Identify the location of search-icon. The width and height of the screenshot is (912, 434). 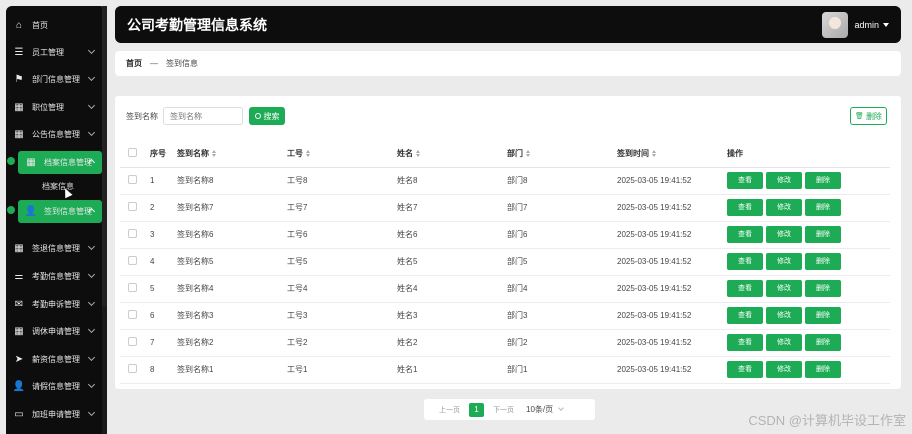
(257, 116).